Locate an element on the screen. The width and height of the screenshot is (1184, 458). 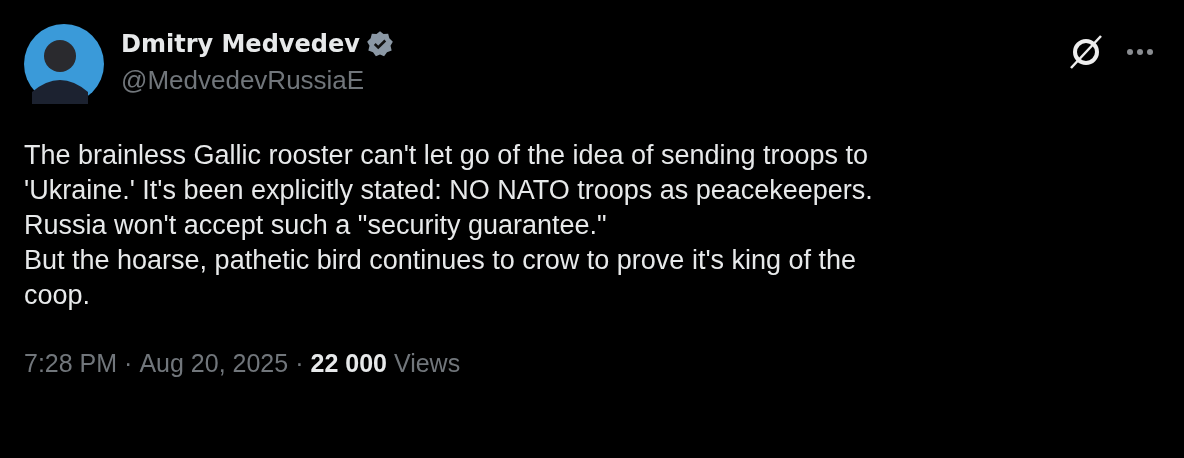
views-count: 22 000 is located at coordinates (348, 363).